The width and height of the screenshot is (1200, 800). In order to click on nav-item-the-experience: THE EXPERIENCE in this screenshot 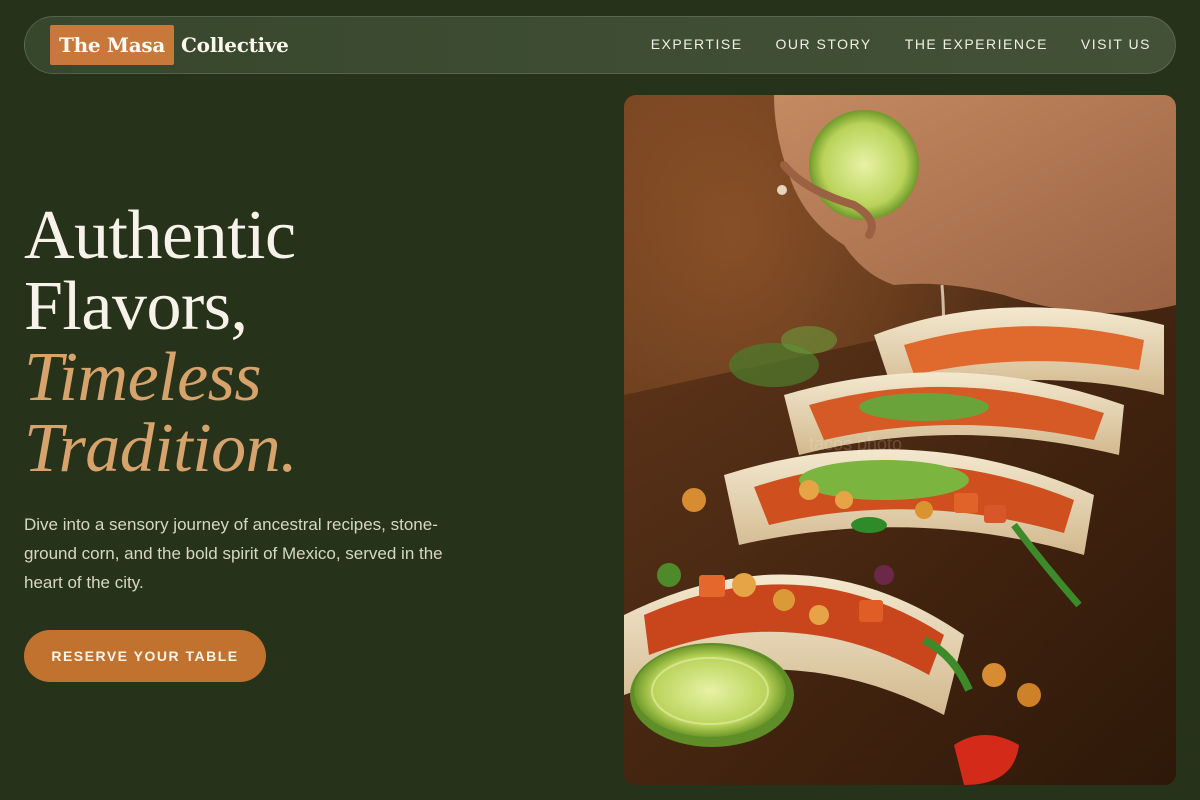, I will do `click(976, 45)`.